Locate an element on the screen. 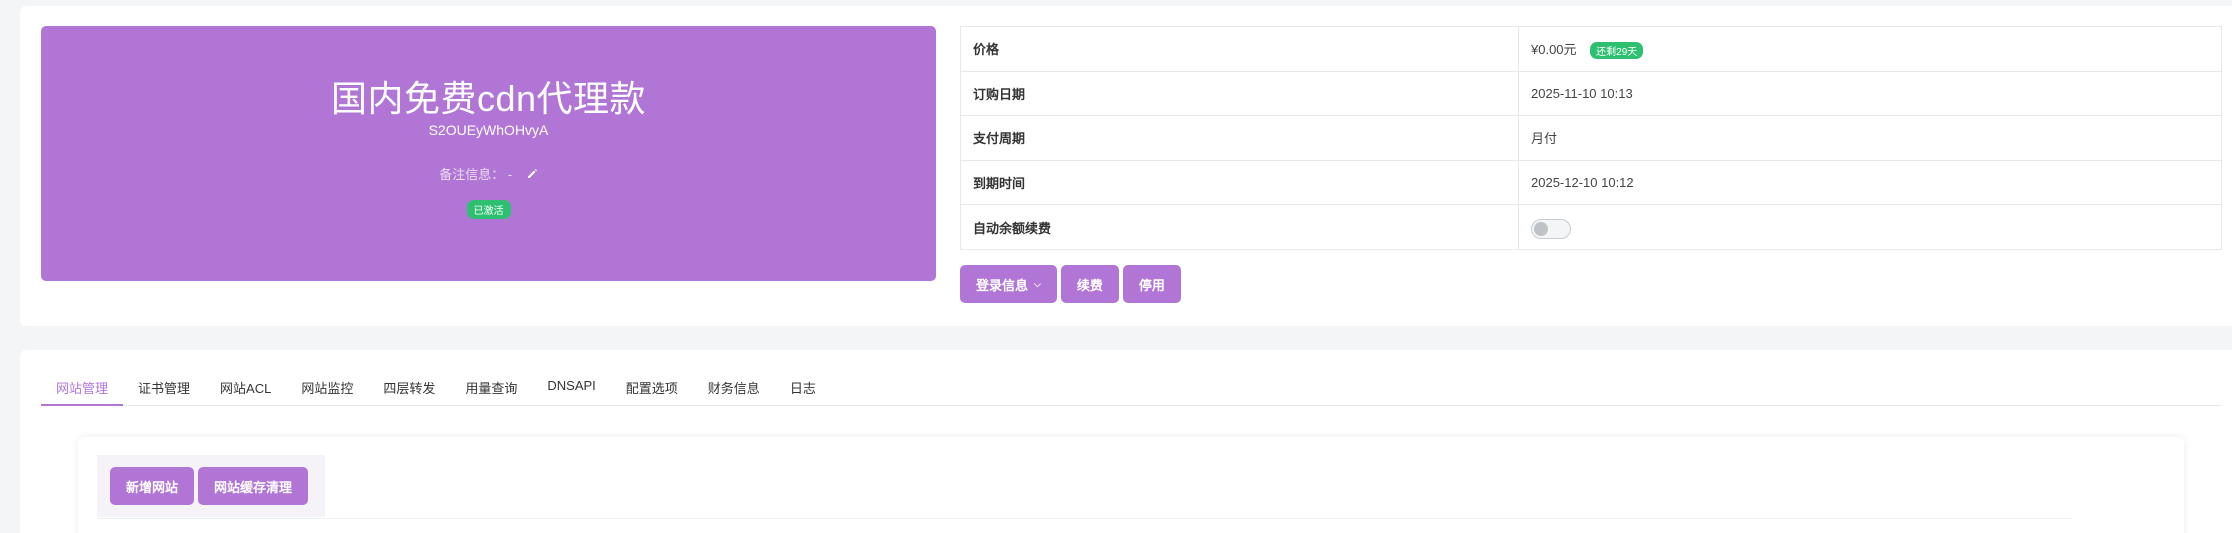 The image size is (2232, 533). login-info-label: 登录信息 is located at coordinates (1002, 285).